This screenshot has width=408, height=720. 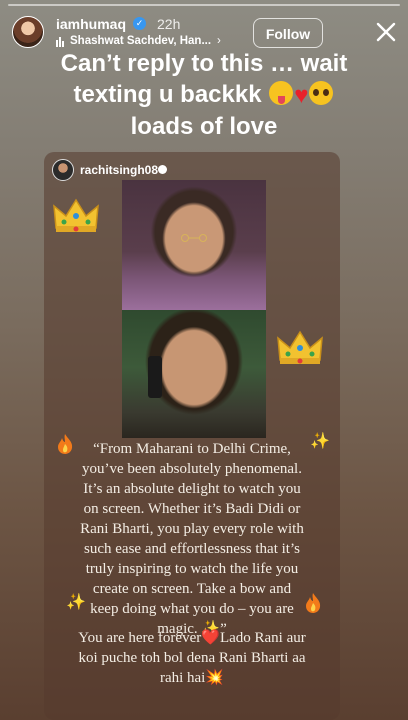 What do you see at coordinates (139, 23) in the screenshot?
I see `verified-badge-icon: ✓` at bounding box center [139, 23].